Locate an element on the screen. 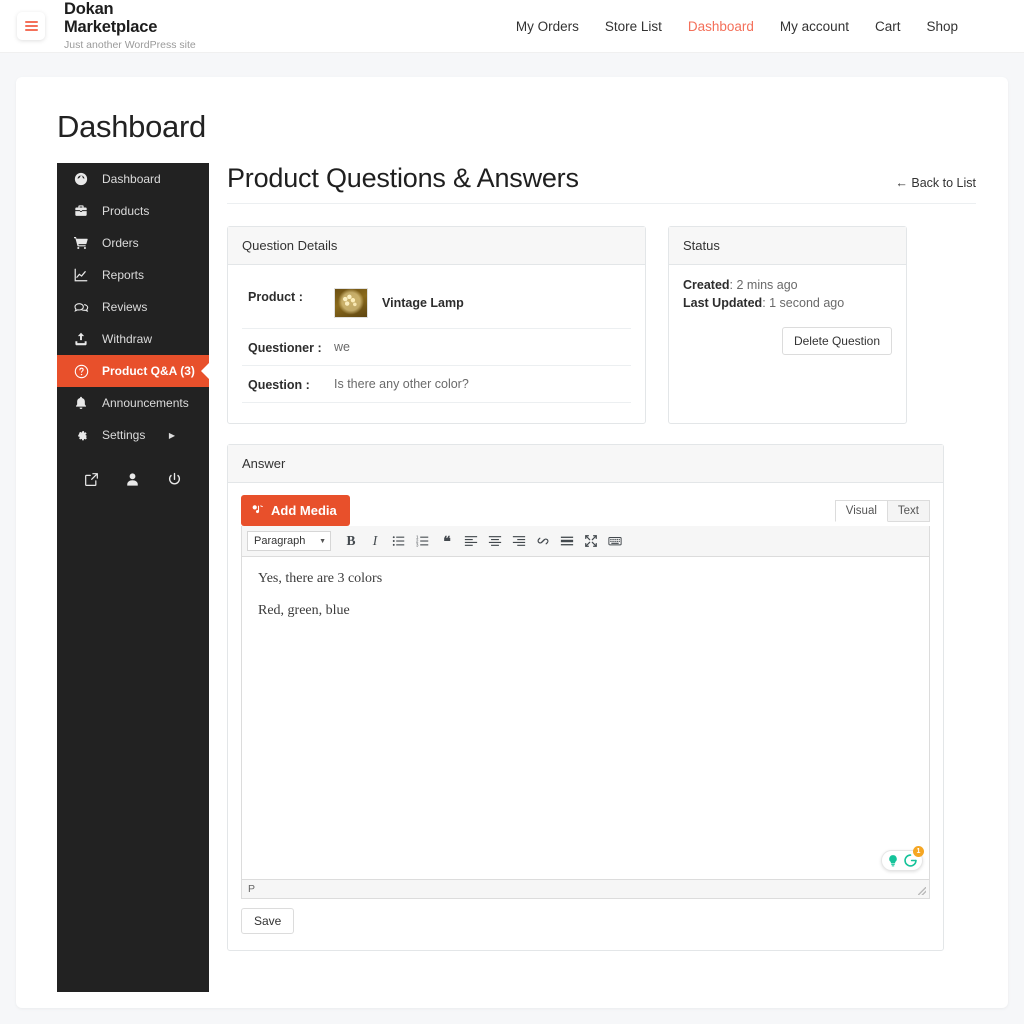 The width and height of the screenshot is (1024, 1024). bell-icon is located at coordinates (84, 403).